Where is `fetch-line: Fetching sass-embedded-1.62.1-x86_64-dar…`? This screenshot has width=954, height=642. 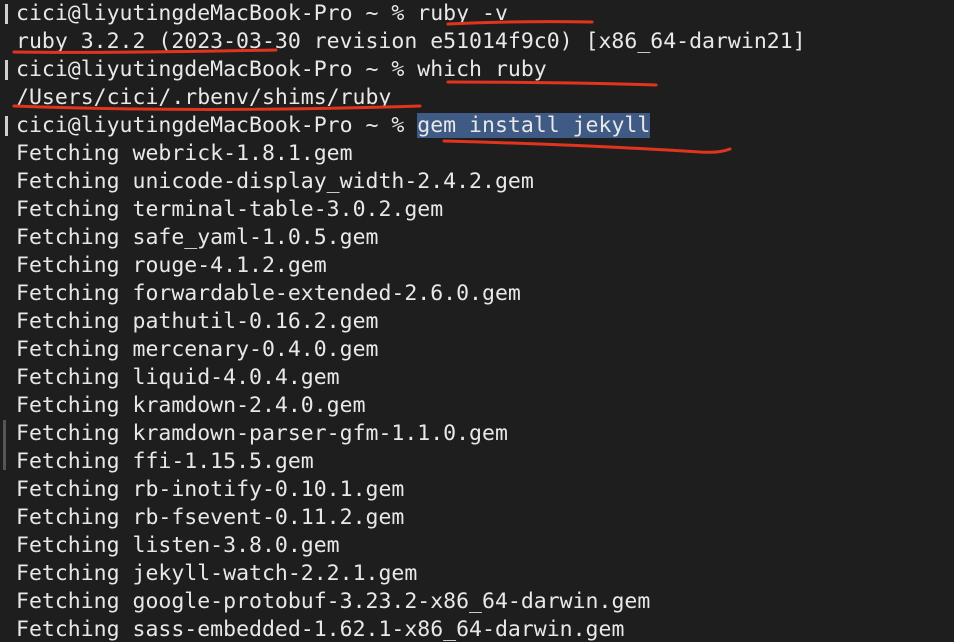
fetch-line: Fetching sass-embedded-1.62.1-x86_64-dar… is located at coordinates (320, 629).